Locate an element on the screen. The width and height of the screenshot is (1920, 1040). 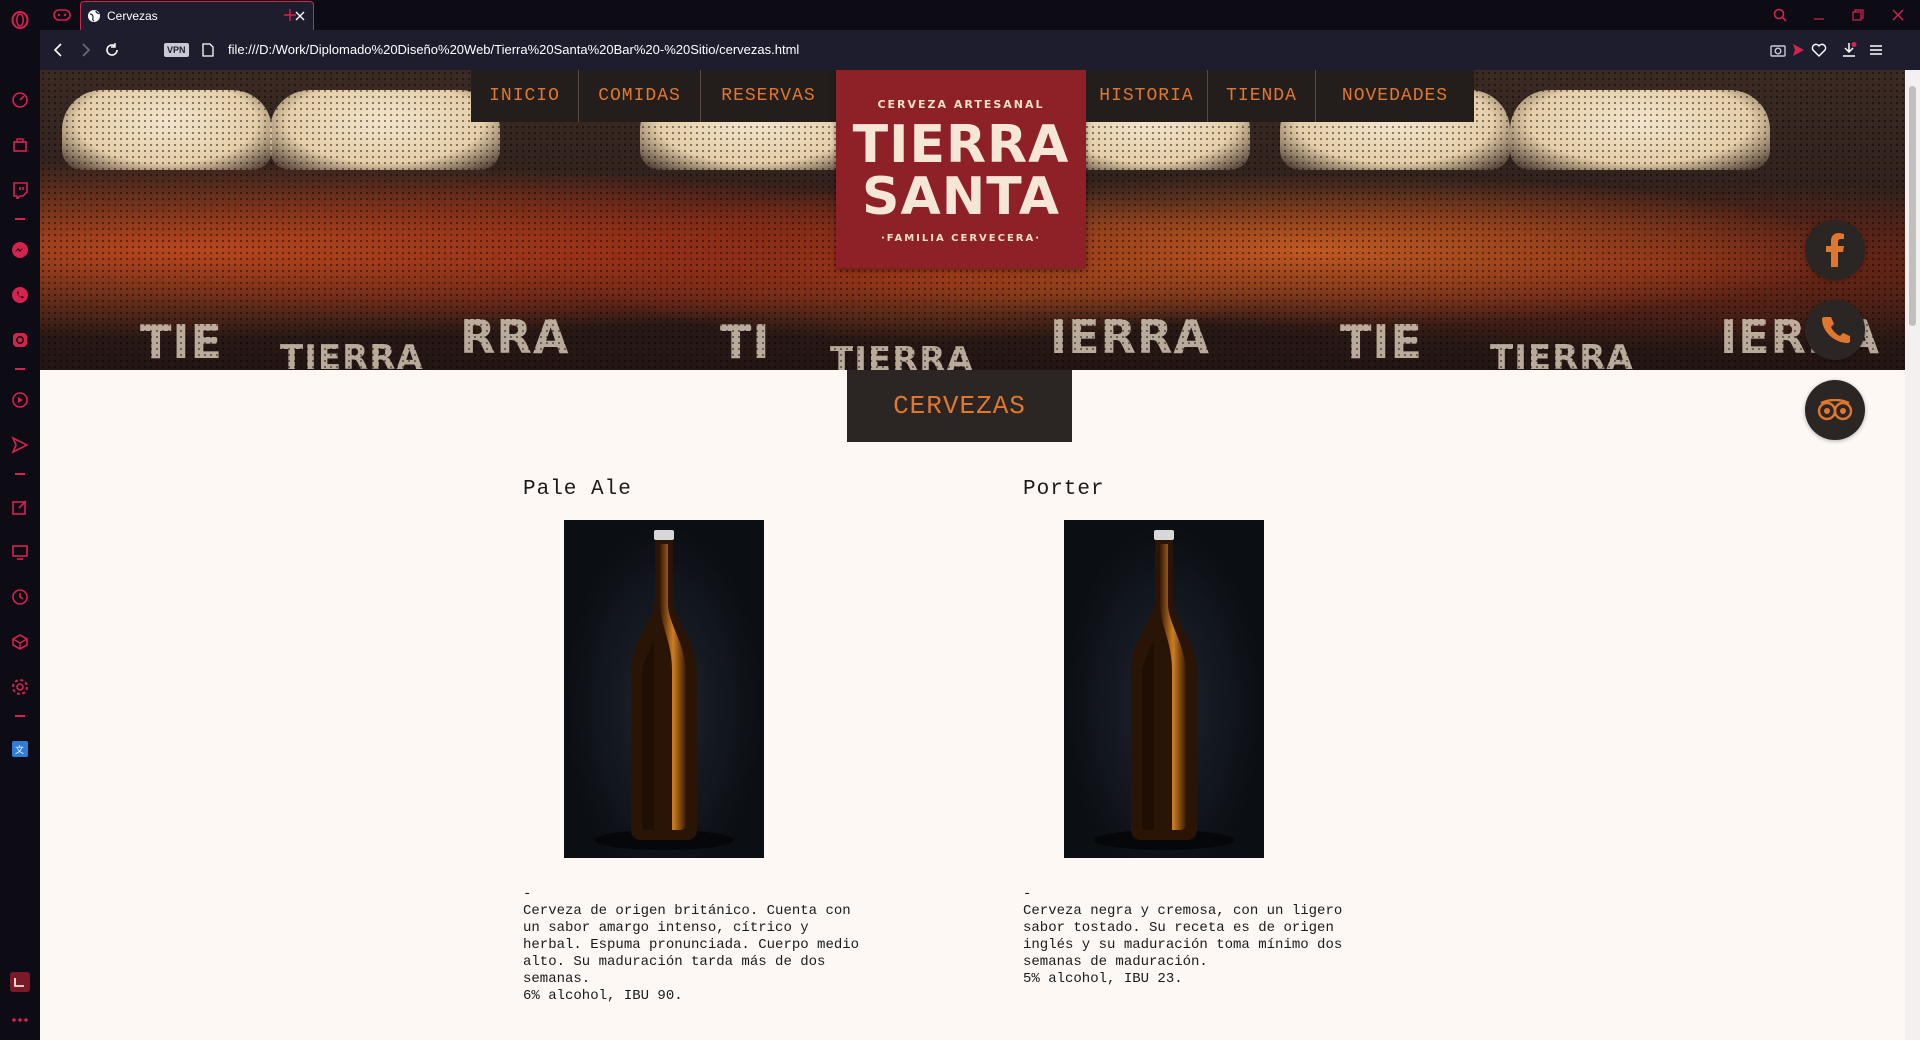
reload-icon is located at coordinates (112, 50).